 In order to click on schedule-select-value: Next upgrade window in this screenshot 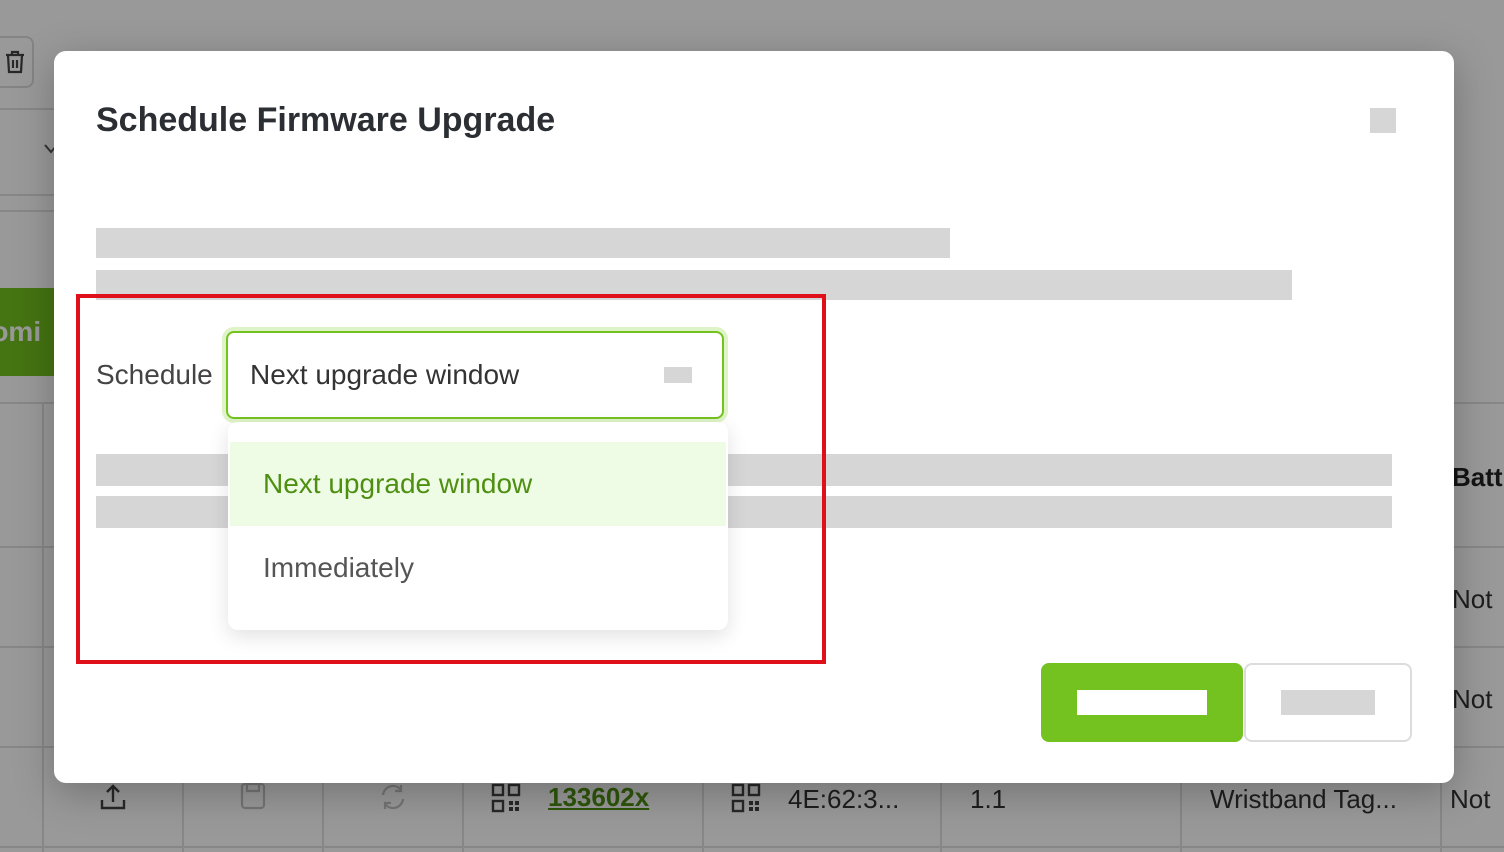, I will do `click(385, 374)`.